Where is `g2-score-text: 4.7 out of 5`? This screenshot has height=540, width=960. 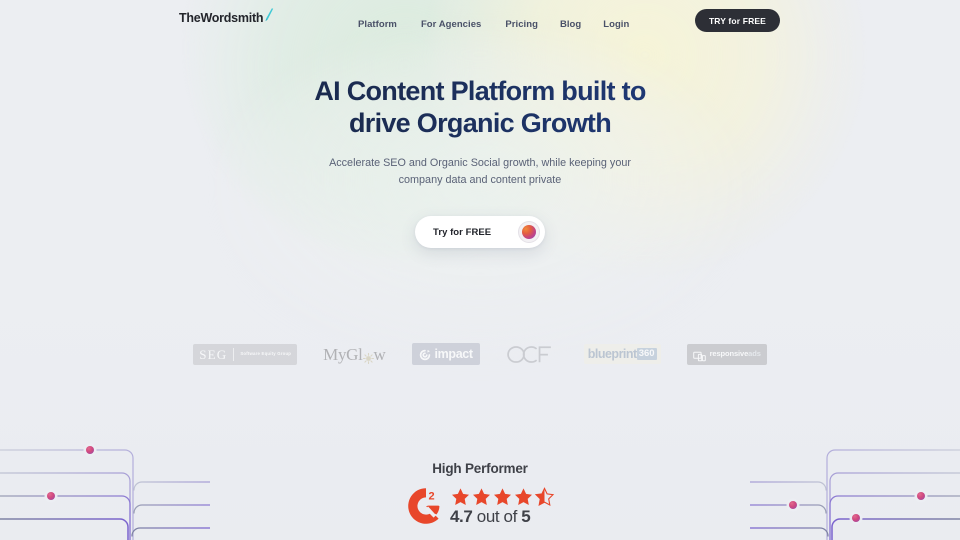
g2-score-text: 4.7 out of 5 is located at coordinates (490, 516).